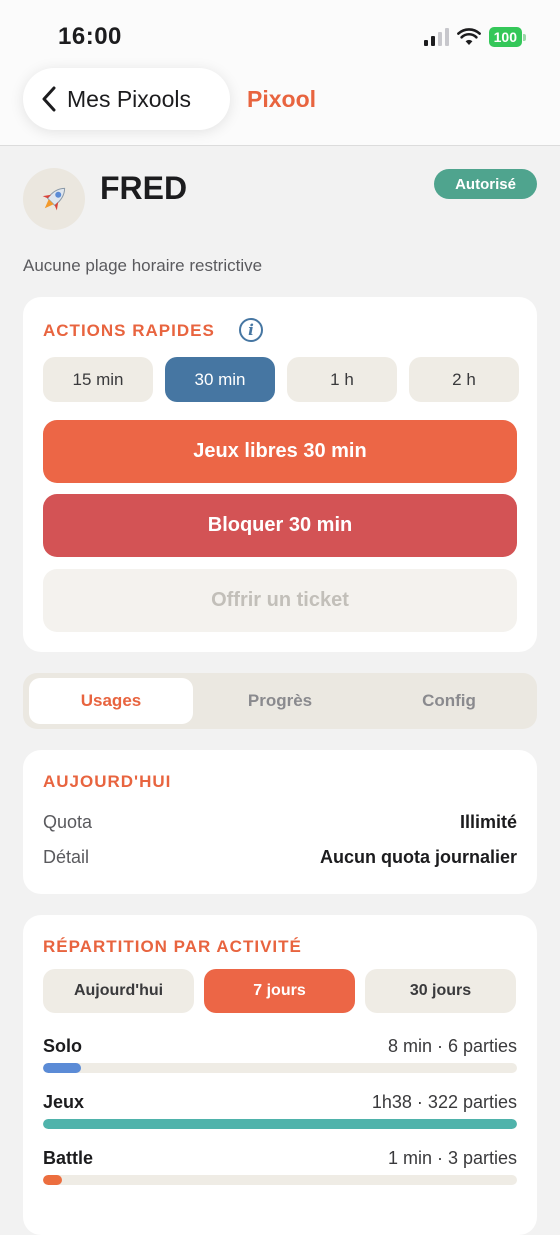  What do you see at coordinates (129, 330) in the screenshot?
I see `quick-actions-title: ACTIONS RAPIDES` at bounding box center [129, 330].